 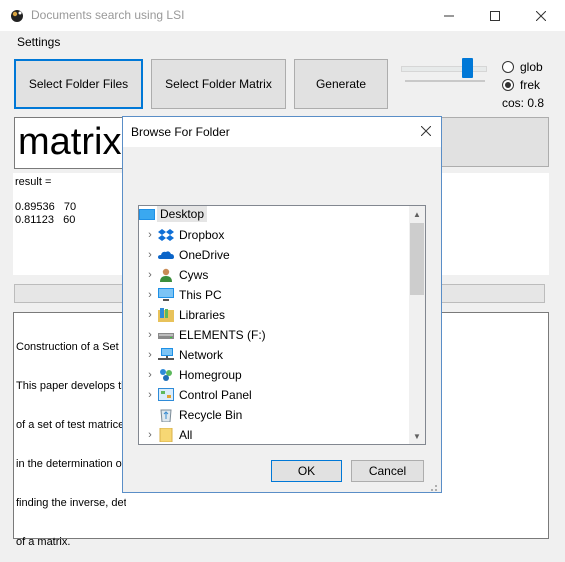 What do you see at coordinates (71, 503) in the screenshot?
I see `document-line: finding the inverse, determinant,` at bounding box center [71, 503].